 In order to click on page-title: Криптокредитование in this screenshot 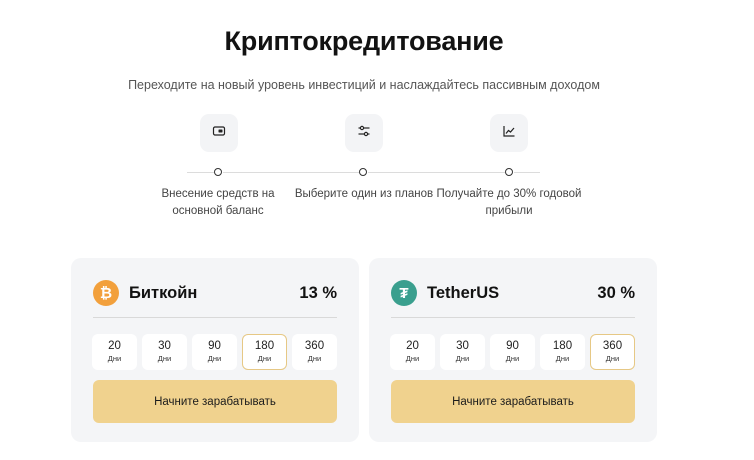, I will do `click(364, 41)`.